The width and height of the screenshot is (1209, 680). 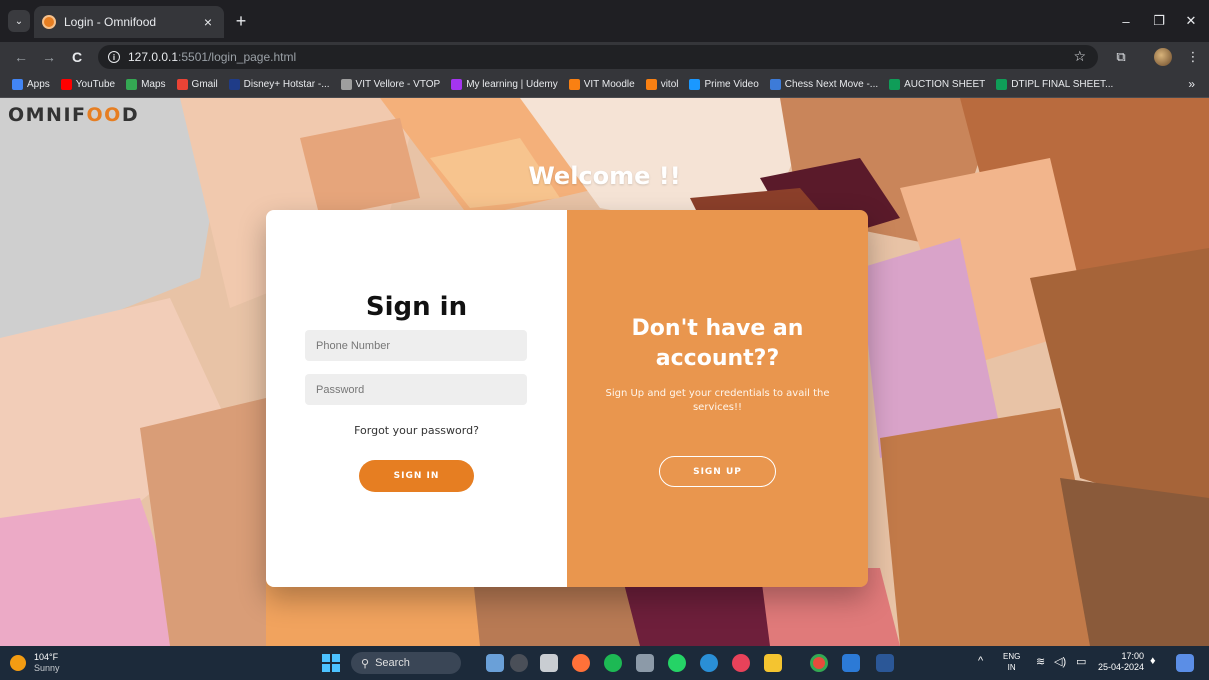 What do you see at coordinates (365, 663) in the screenshot?
I see `search-icon: ⚲` at bounding box center [365, 663].